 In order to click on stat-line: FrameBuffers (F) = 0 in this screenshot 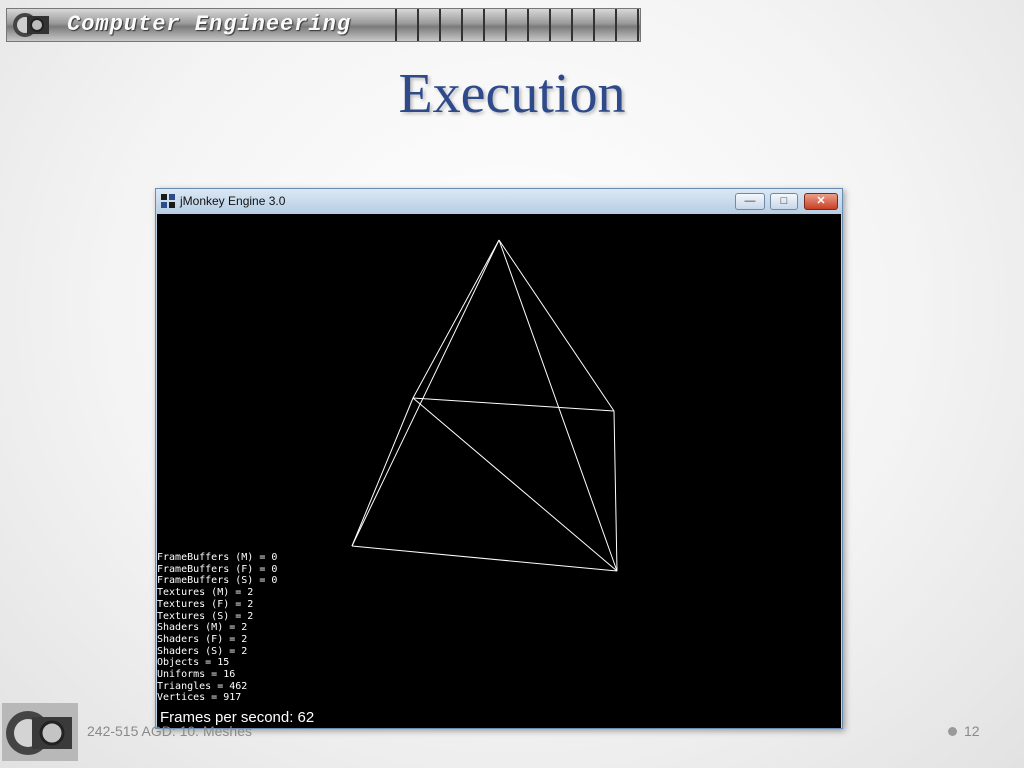, I will do `click(217, 569)`.